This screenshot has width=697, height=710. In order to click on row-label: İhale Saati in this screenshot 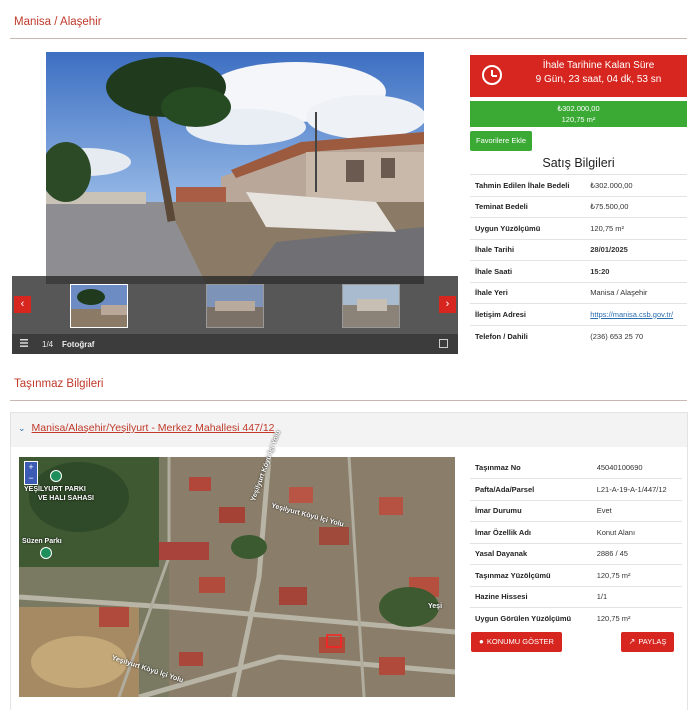, I will do `click(528, 271)`.